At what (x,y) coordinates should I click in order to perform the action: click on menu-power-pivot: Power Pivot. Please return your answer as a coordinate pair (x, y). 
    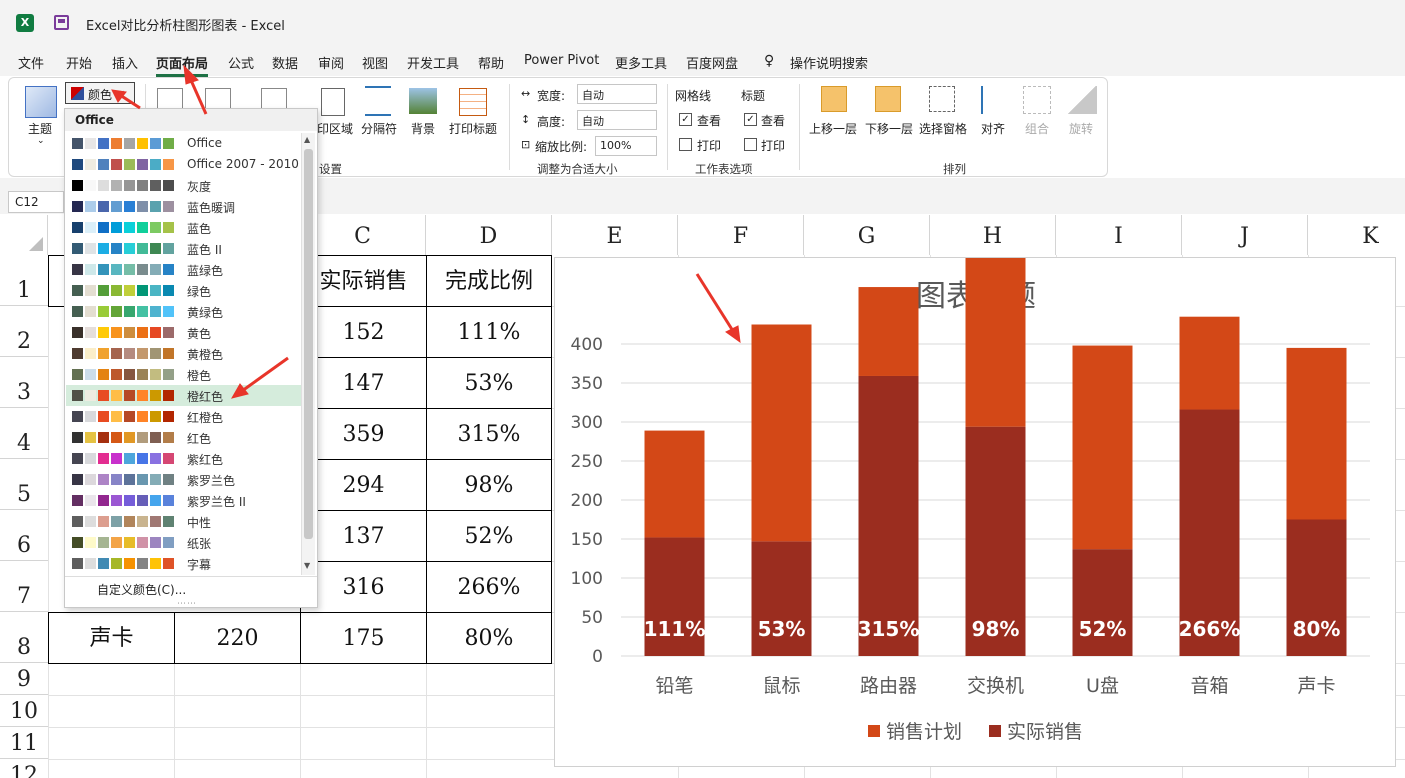
    Looking at the image, I should click on (561, 60).